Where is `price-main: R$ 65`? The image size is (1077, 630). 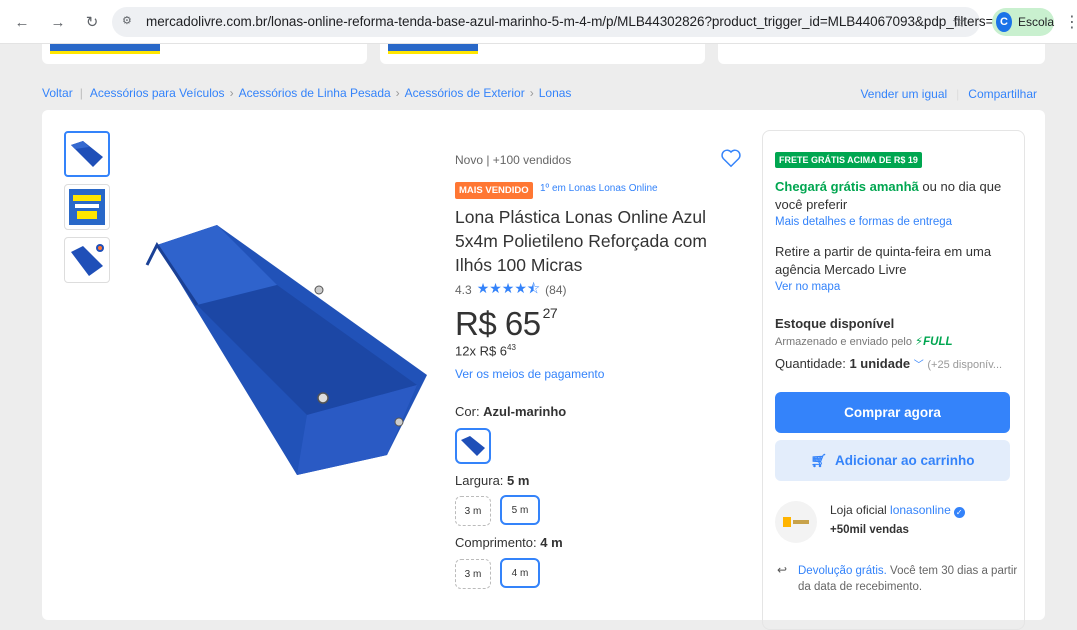 price-main: R$ 65 is located at coordinates (498, 323).